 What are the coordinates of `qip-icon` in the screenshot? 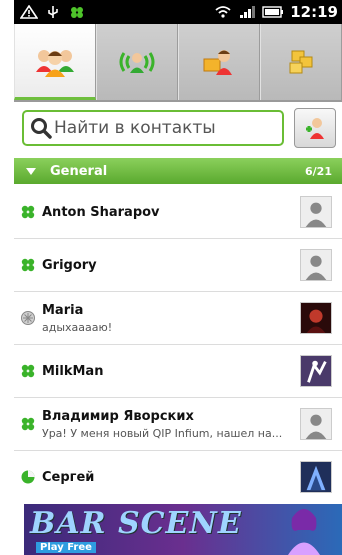 It's located at (77, 12).